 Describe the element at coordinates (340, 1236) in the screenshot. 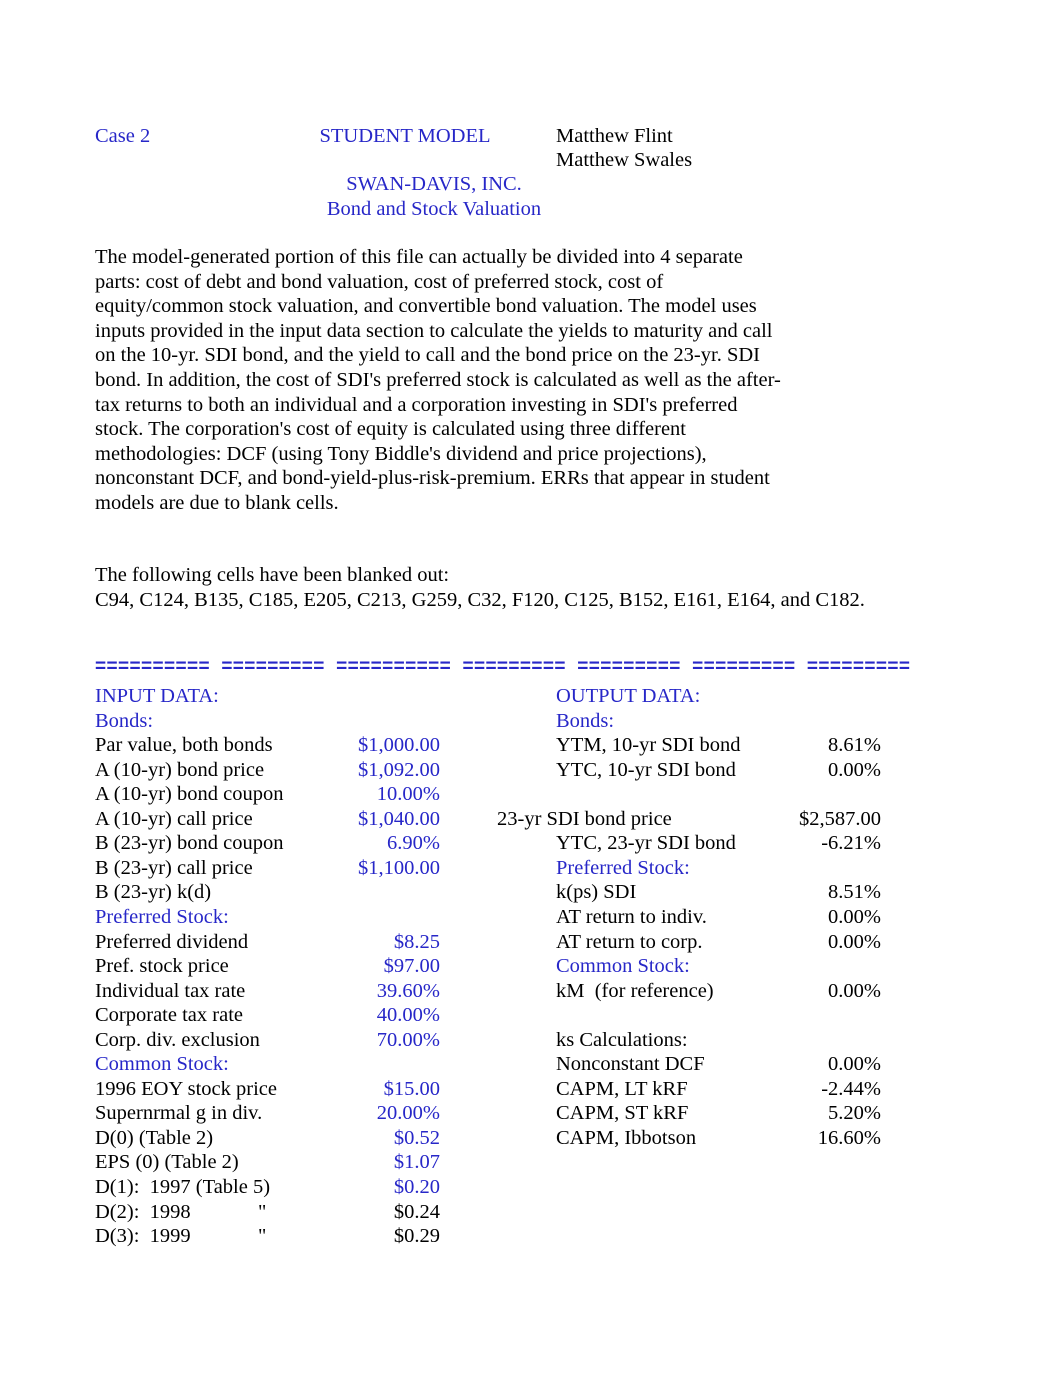

I see `input-value: $0.29` at that location.